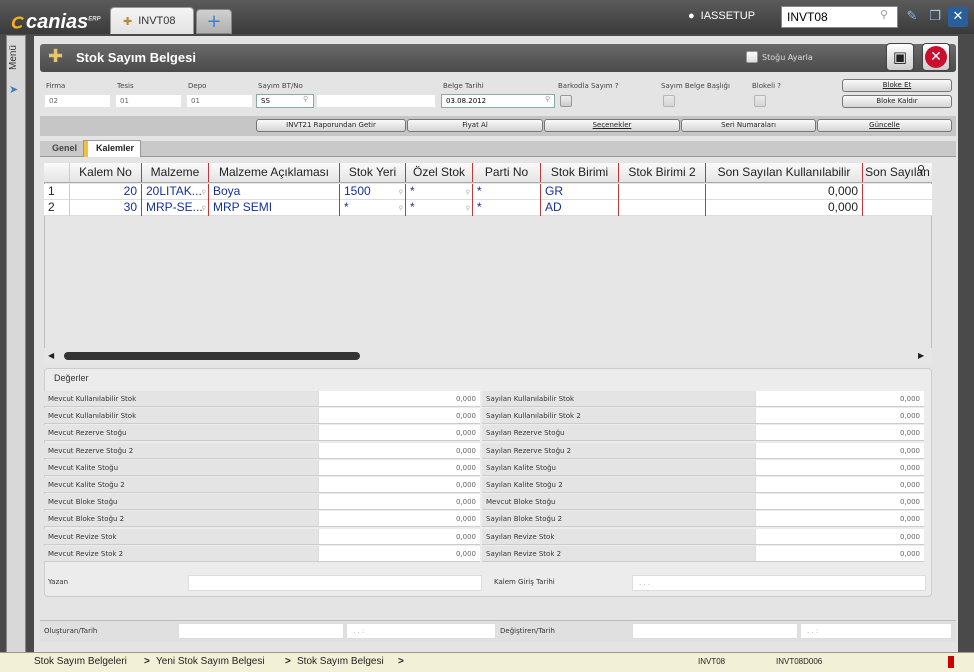  What do you see at coordinates (439, 172) in the screenshot?
I see `column-header: Özel Stok` at bounding box center [439, 172].